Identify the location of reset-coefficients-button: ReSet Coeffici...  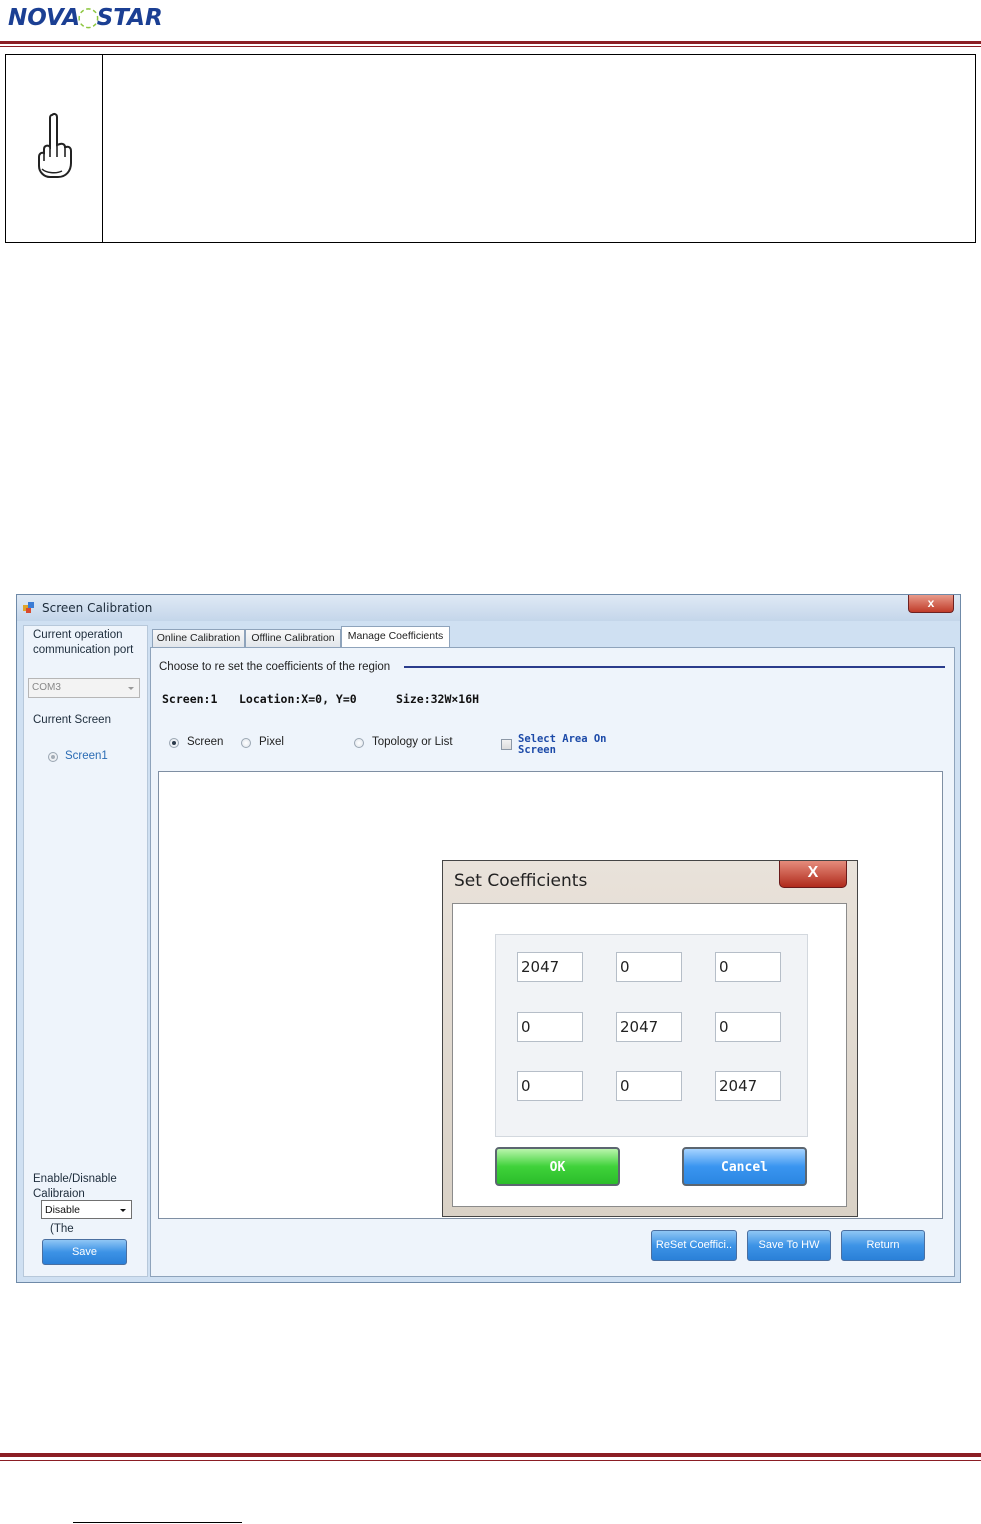
(694, 1245).